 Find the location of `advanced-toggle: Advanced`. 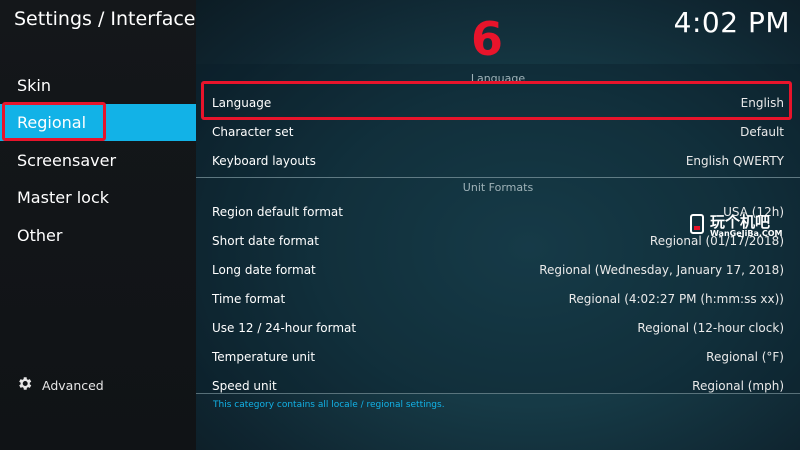

advanced-toggle: Advanced is located at coordinates (60, 385).